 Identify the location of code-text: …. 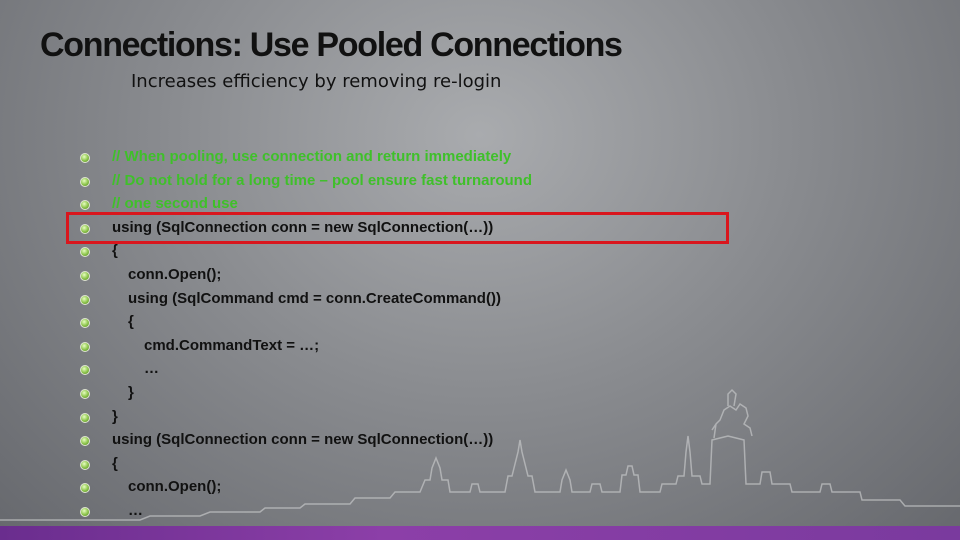
(151, 369).